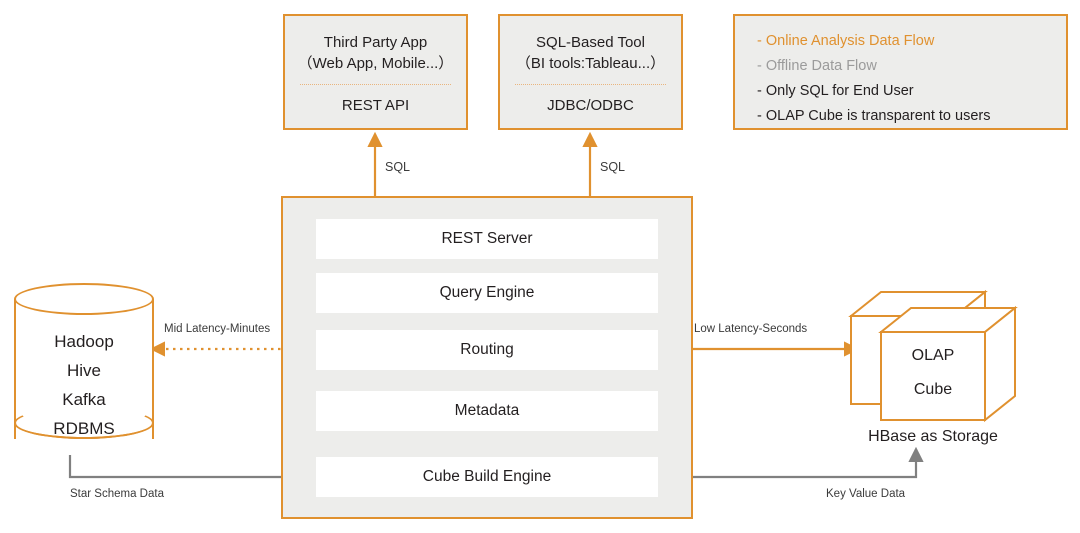  I want to click on layer-routing: Routing, so click(487, 350).